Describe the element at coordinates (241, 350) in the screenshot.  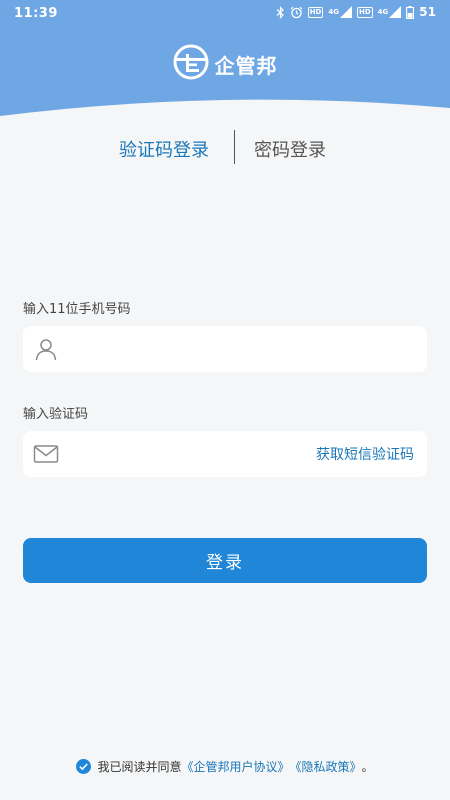
I see `phone-input` at that location.